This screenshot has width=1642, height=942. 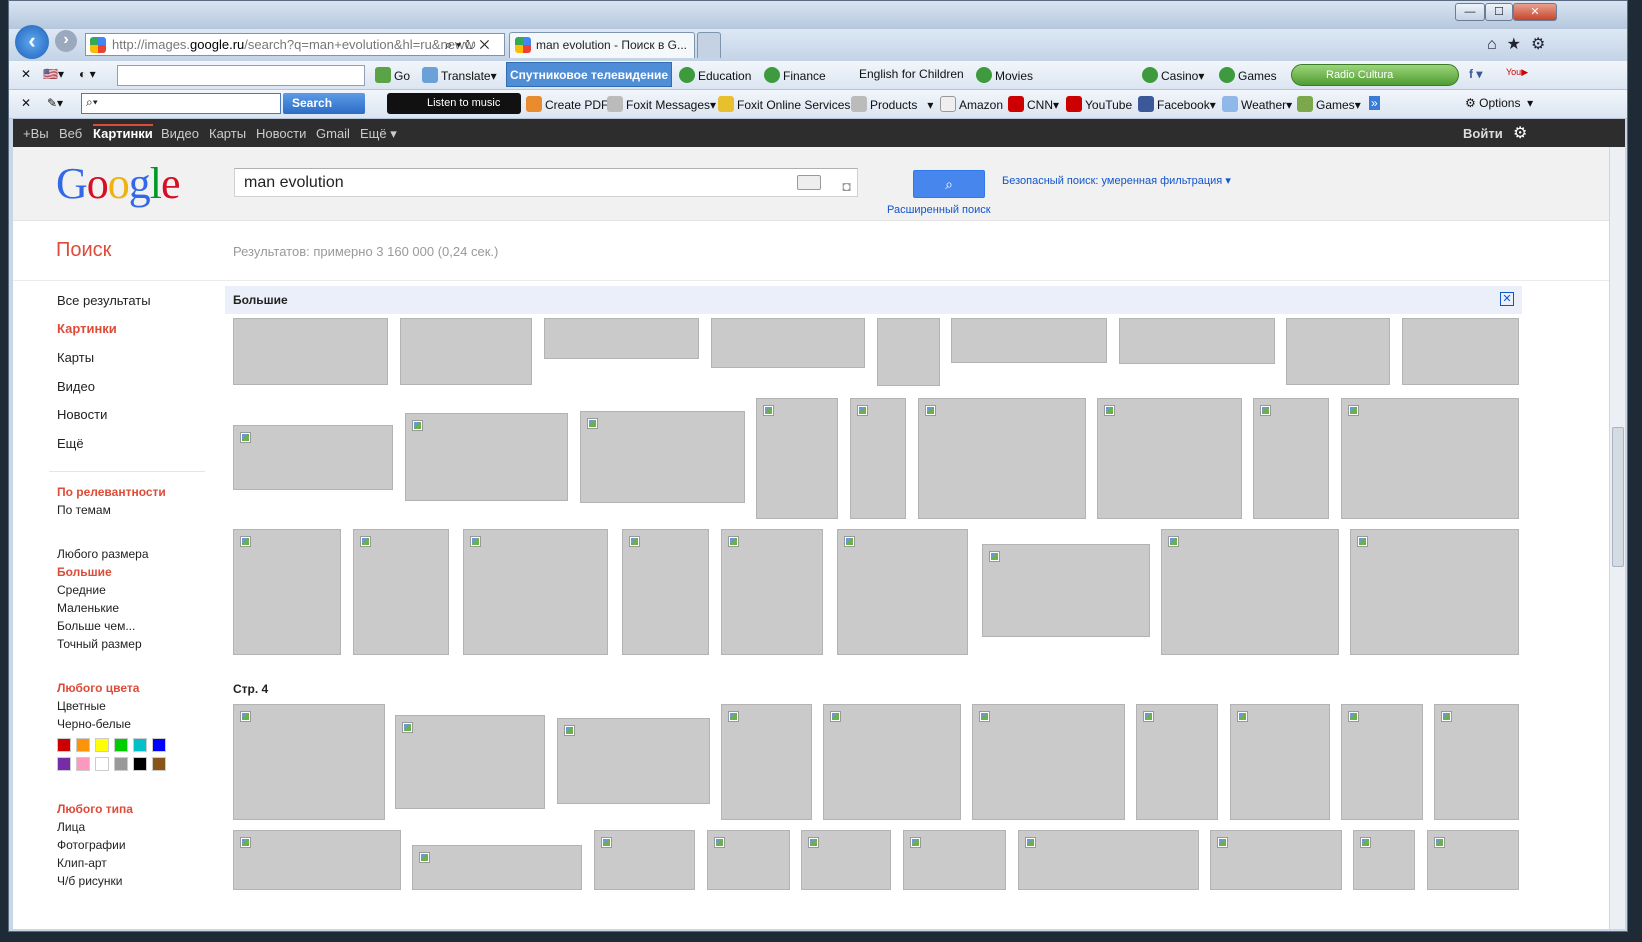 I want to click on products-link: Products ▾, so click(x=892, y=104).